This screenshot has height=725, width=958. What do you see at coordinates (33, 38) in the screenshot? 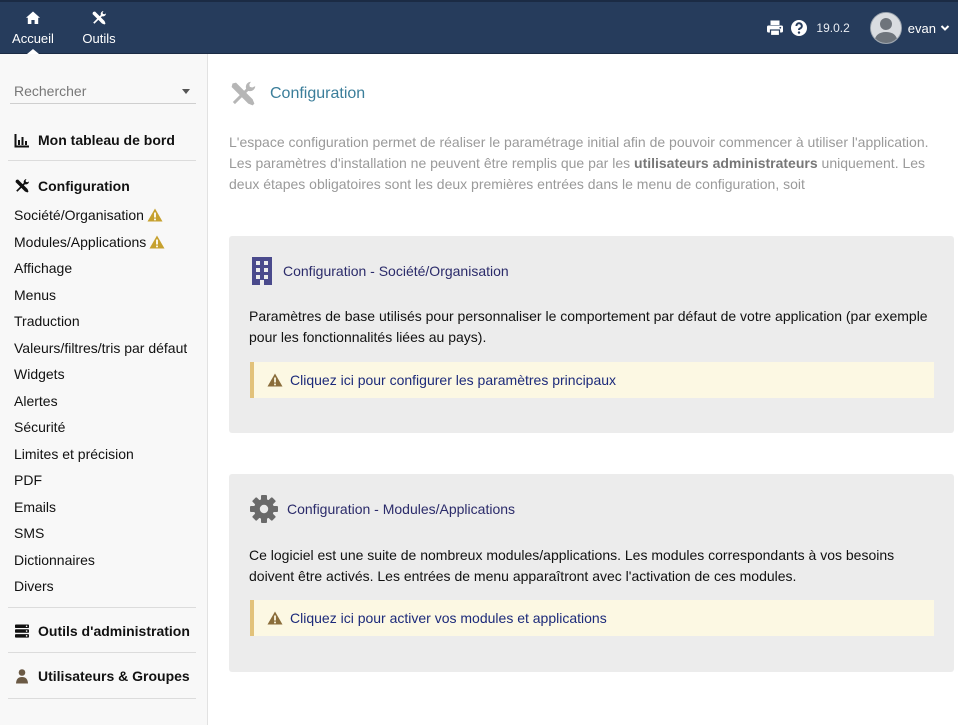
I see `top-menu-home-label: Accueil` at bounding box center [33, 38].